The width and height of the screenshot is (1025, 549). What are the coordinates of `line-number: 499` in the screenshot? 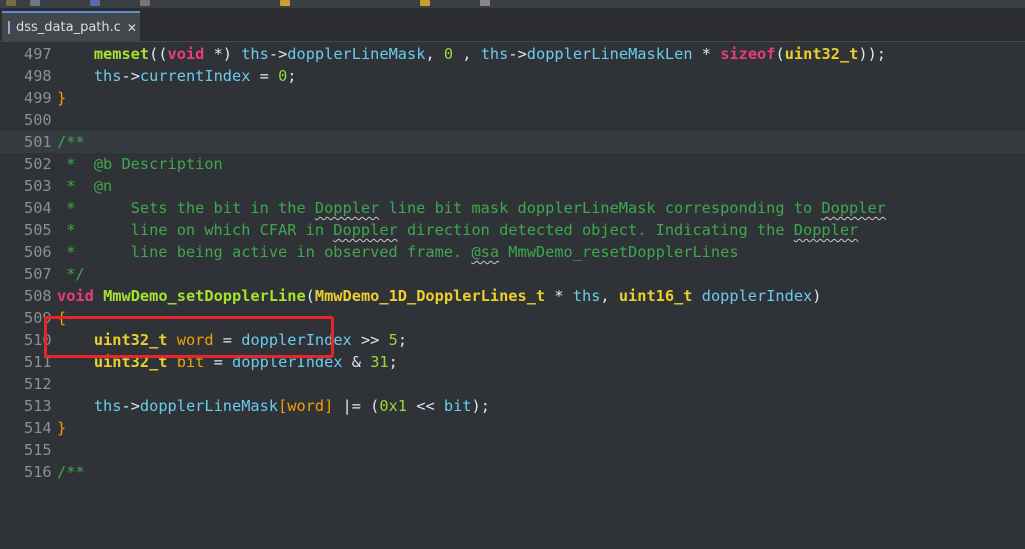 It's located at (38, 98).